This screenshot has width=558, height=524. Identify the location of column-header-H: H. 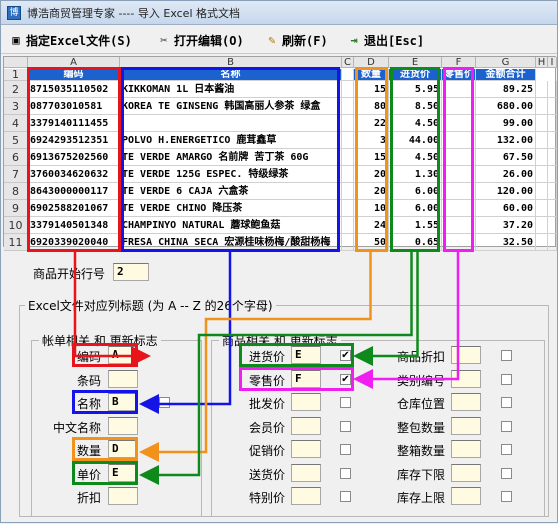
(542, 62).